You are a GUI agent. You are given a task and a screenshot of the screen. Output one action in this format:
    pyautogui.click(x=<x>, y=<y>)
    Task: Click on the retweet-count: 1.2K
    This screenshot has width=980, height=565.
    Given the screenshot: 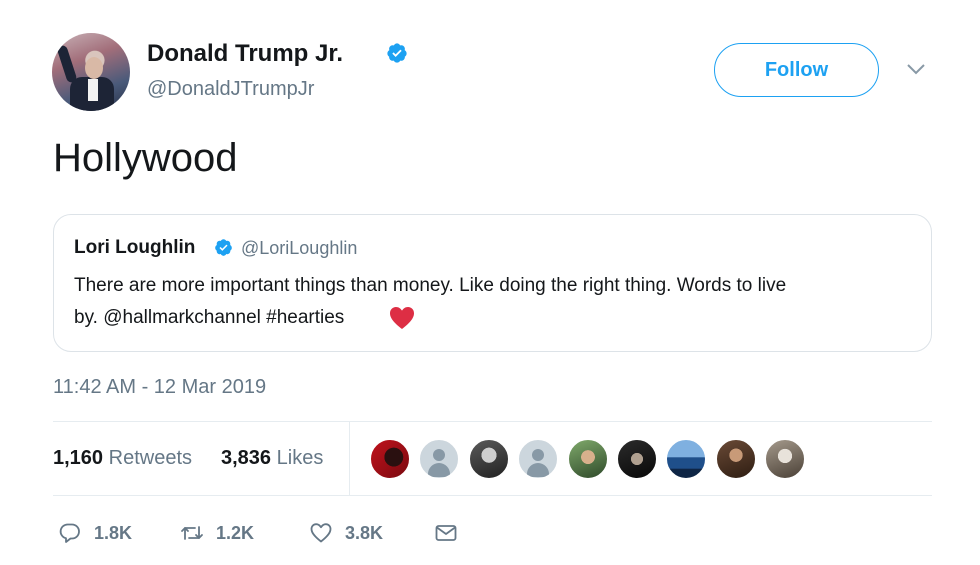 What is the action you would take?
    pyautogui.click(x=235, y=532)
    